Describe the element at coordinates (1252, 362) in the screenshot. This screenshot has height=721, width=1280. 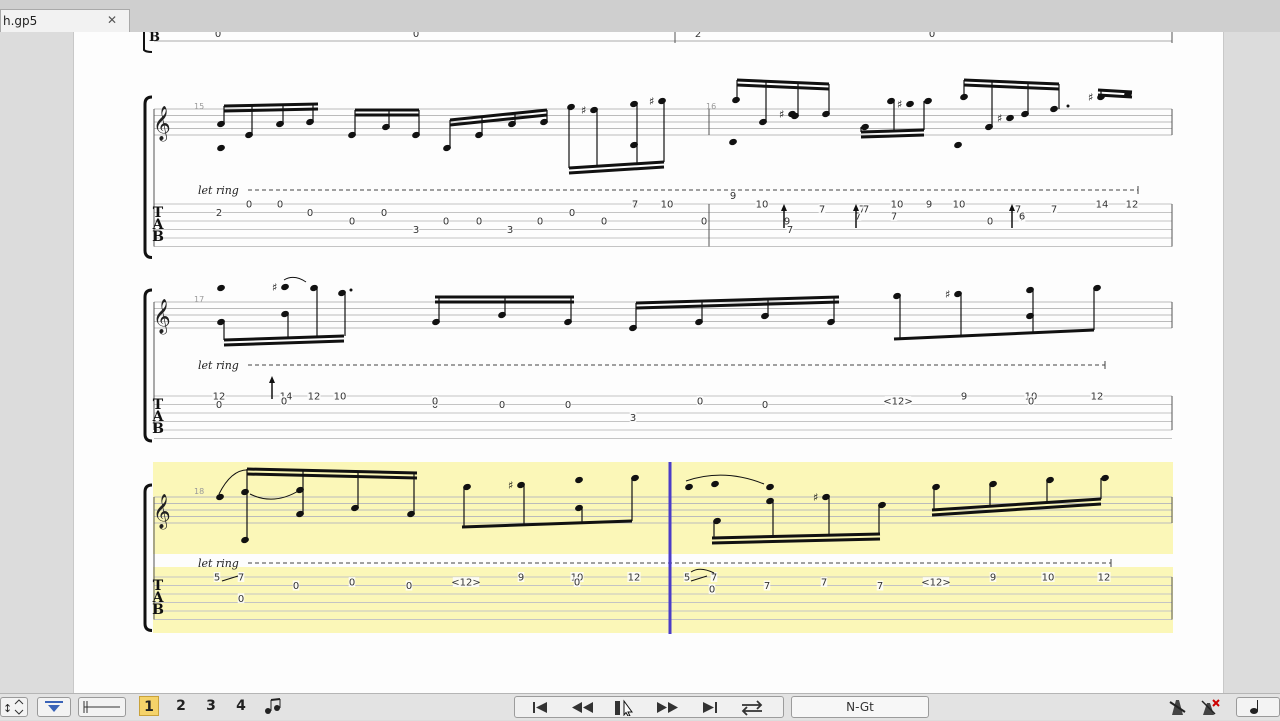
I see `right-margin` at that location.